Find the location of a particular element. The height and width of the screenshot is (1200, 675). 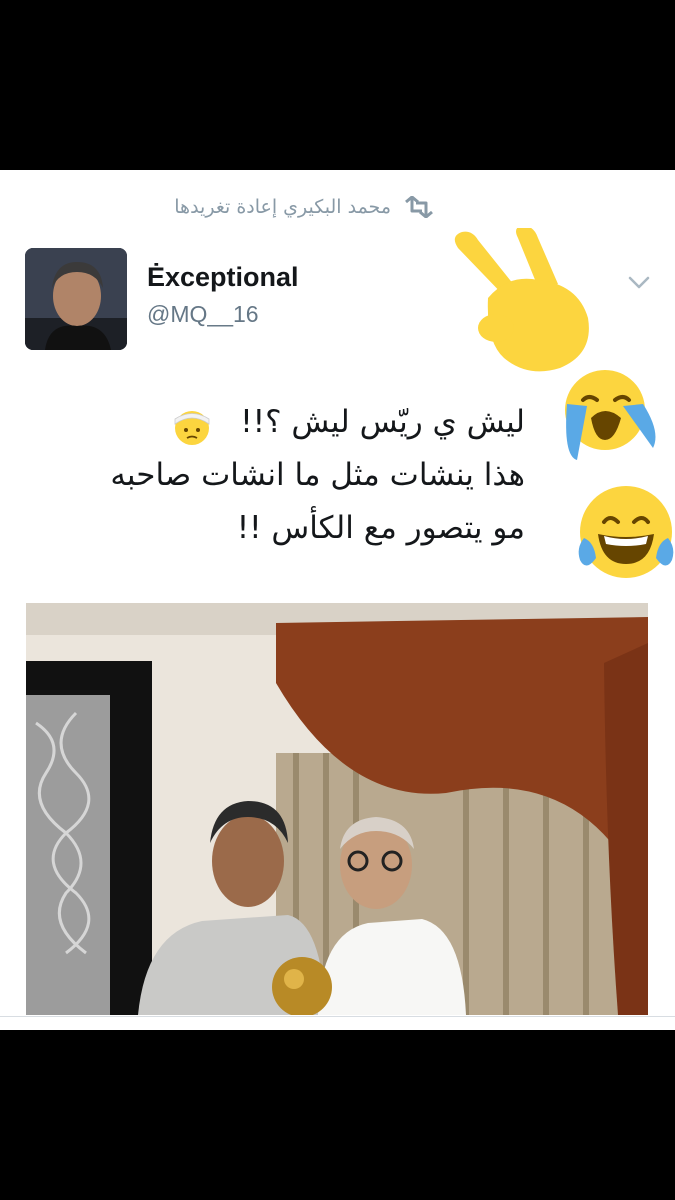

retweet-icon is located at coordinates (419, 207).